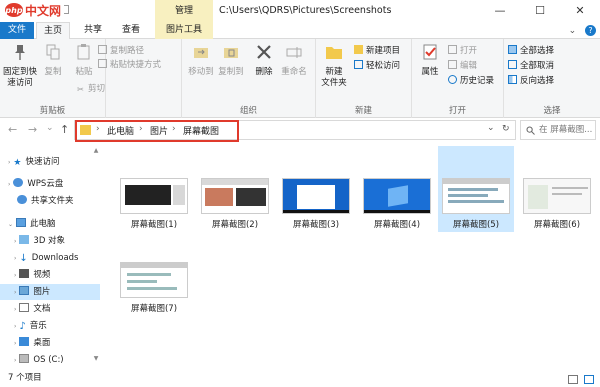  I want to click on group-select: 全部选择 全部取消 反向选择 选择, so click(552, 78).